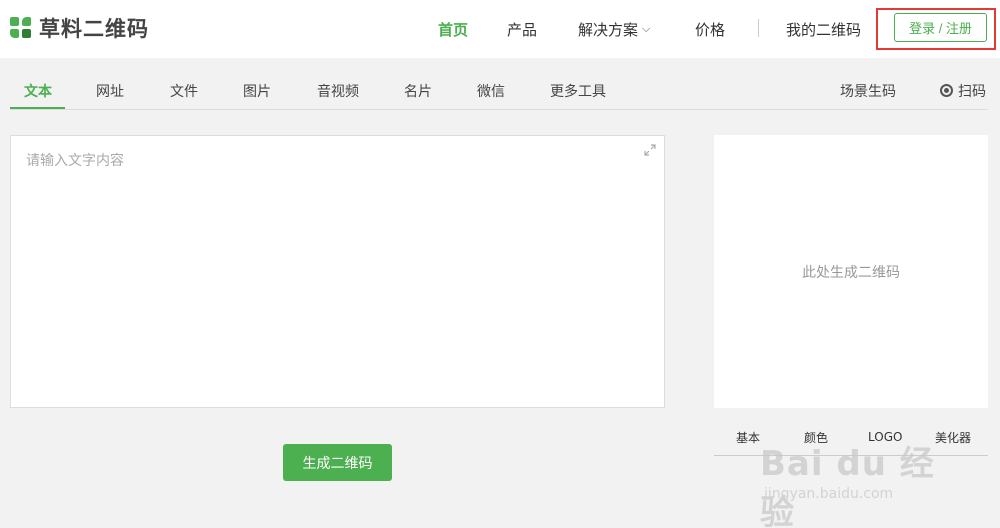 This screenshot has height=528, width=1000. What do you see at coordinates (337, 462) in the screenshot?
I see `generate-qrcode-button: 生成二维码` at bounding box center [337, 462].